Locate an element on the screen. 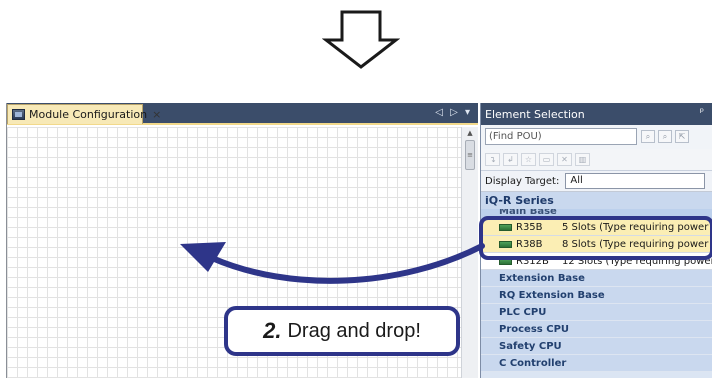 This screenshot has width=712, height=378. scroll-up-arrow-icon: ▲ is located at coordinates (470, 133).